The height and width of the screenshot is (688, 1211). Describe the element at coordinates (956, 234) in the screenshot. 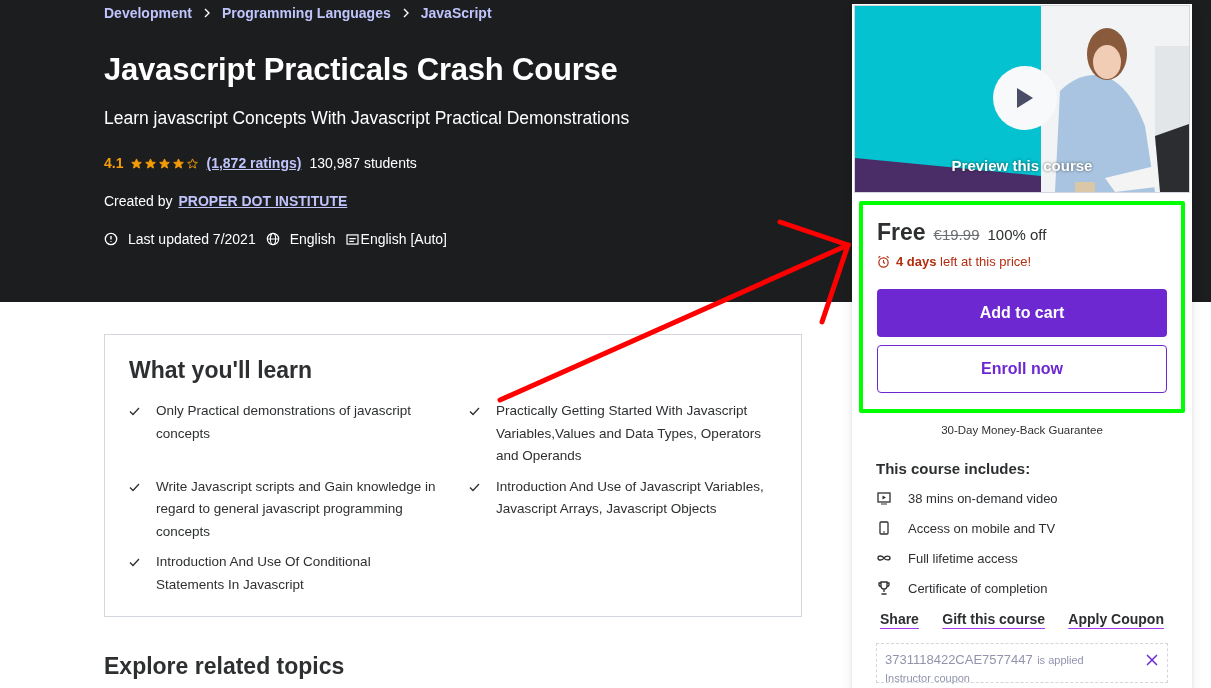

I see `original-price: €19.99` at that location.